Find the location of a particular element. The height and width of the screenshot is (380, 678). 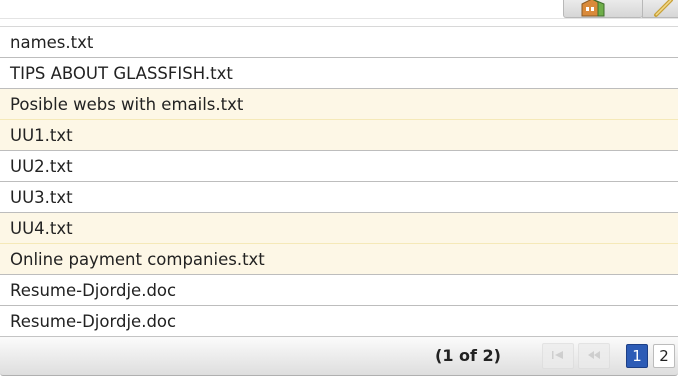

file-name: Posible webs with emails.txt is located at coordinates (127, 104).